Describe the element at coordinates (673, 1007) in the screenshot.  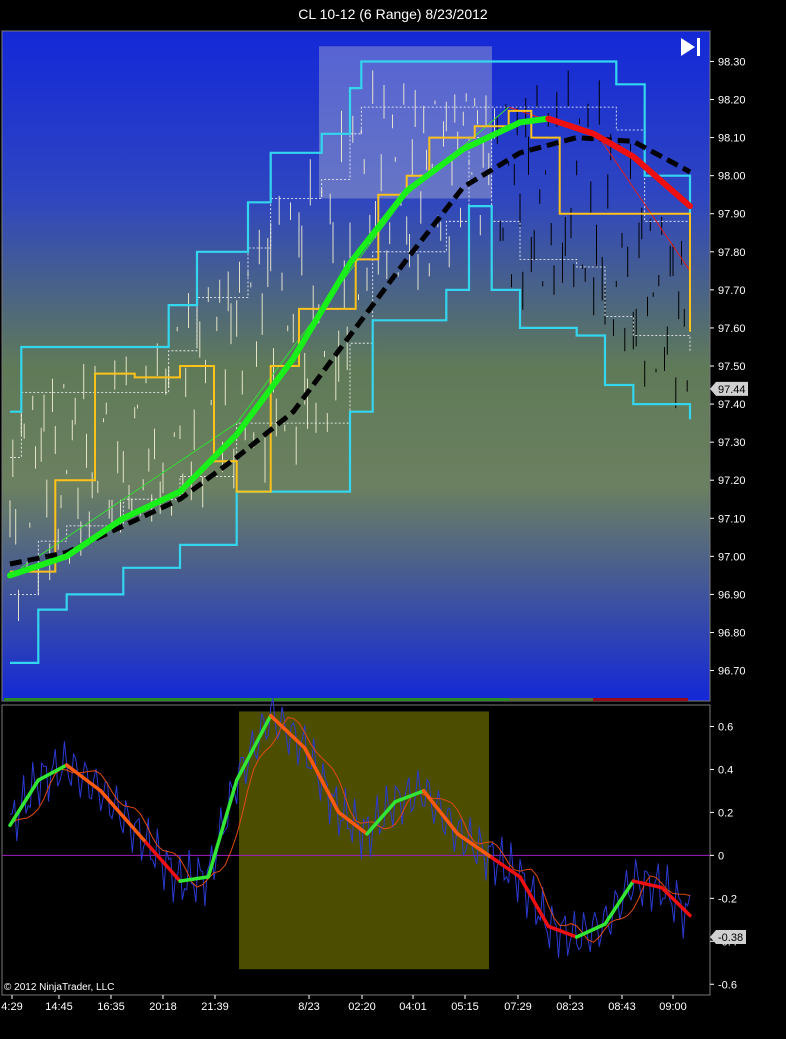
I see `time-axis-tick-label: 09:00` at that location.